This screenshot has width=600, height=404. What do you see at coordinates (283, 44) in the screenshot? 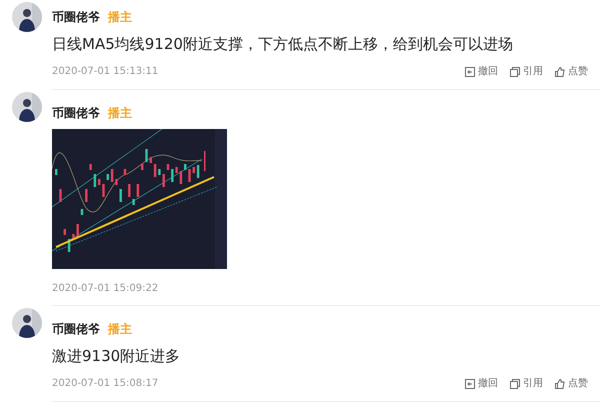
I see `message-text: 日线MA5均线9120附近支撑，下方低点不断上移，给到机会可以进场` at bounding box center [283, 44].